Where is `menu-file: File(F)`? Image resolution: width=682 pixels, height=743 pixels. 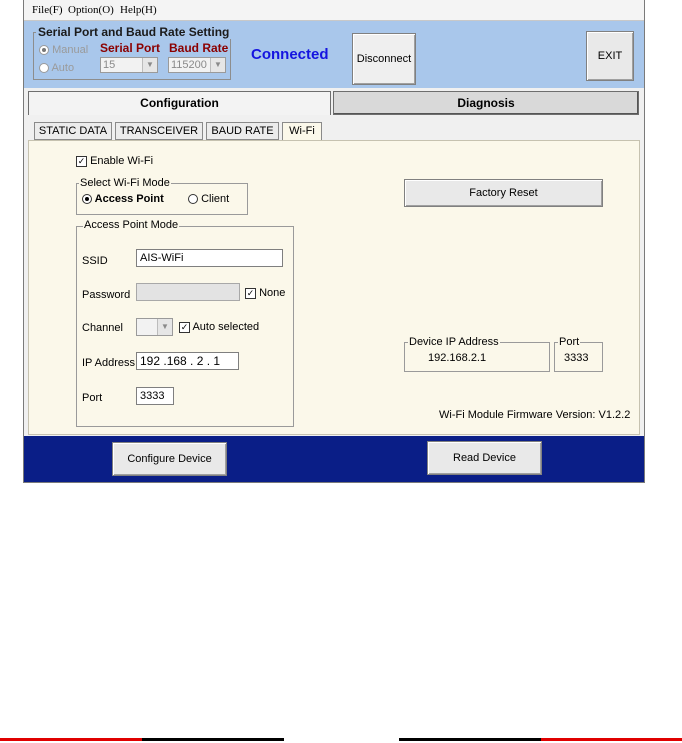
menu-file: File(F) is located at coordinates (47, 10).